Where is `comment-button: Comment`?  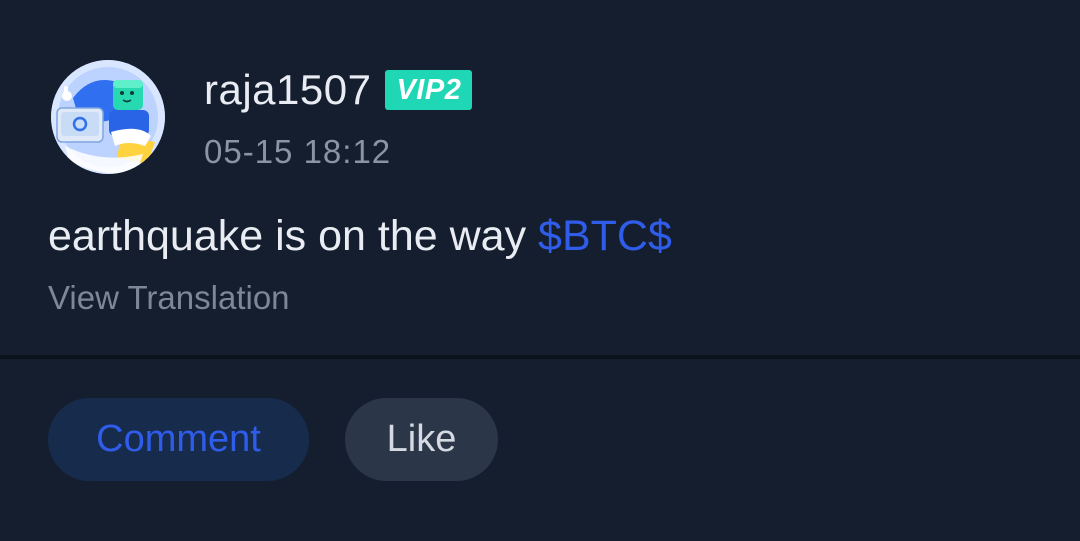
comment-button: Comment is located at coordinates (178, 439).